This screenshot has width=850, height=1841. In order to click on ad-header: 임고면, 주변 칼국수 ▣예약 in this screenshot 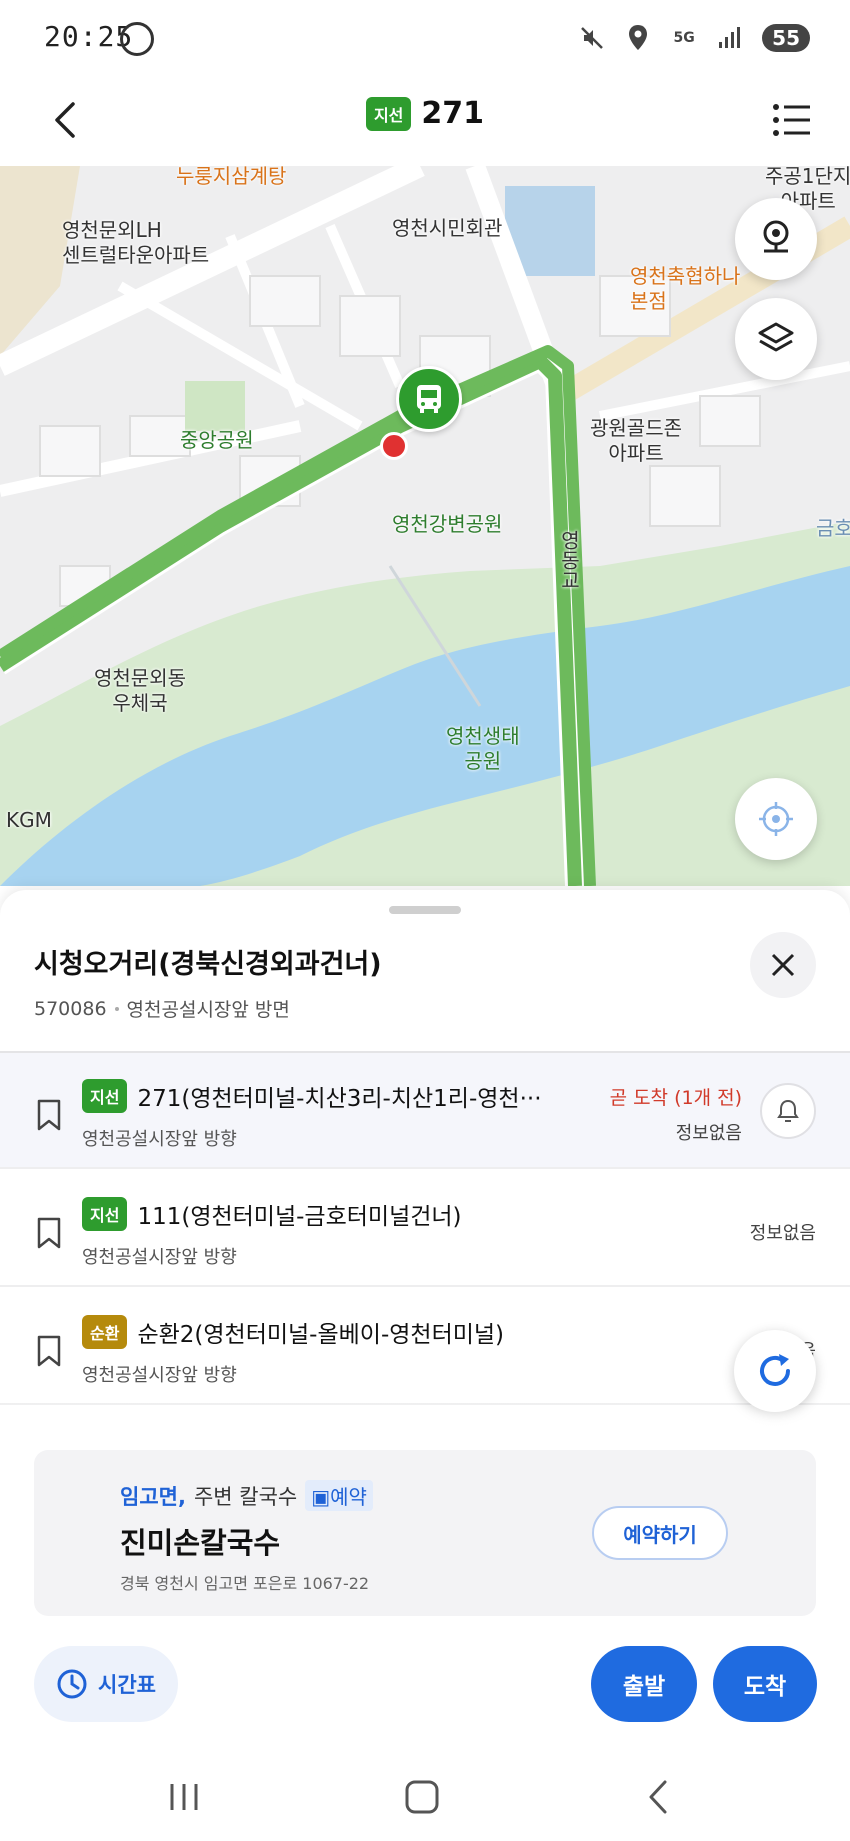, I will do `click(246, 1495)`.